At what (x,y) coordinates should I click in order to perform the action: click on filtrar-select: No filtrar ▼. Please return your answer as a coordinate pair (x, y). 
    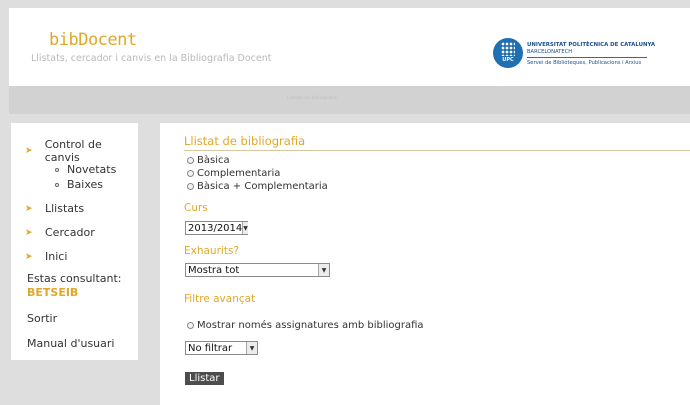
    Looking at the image, I should click on (221, 348).